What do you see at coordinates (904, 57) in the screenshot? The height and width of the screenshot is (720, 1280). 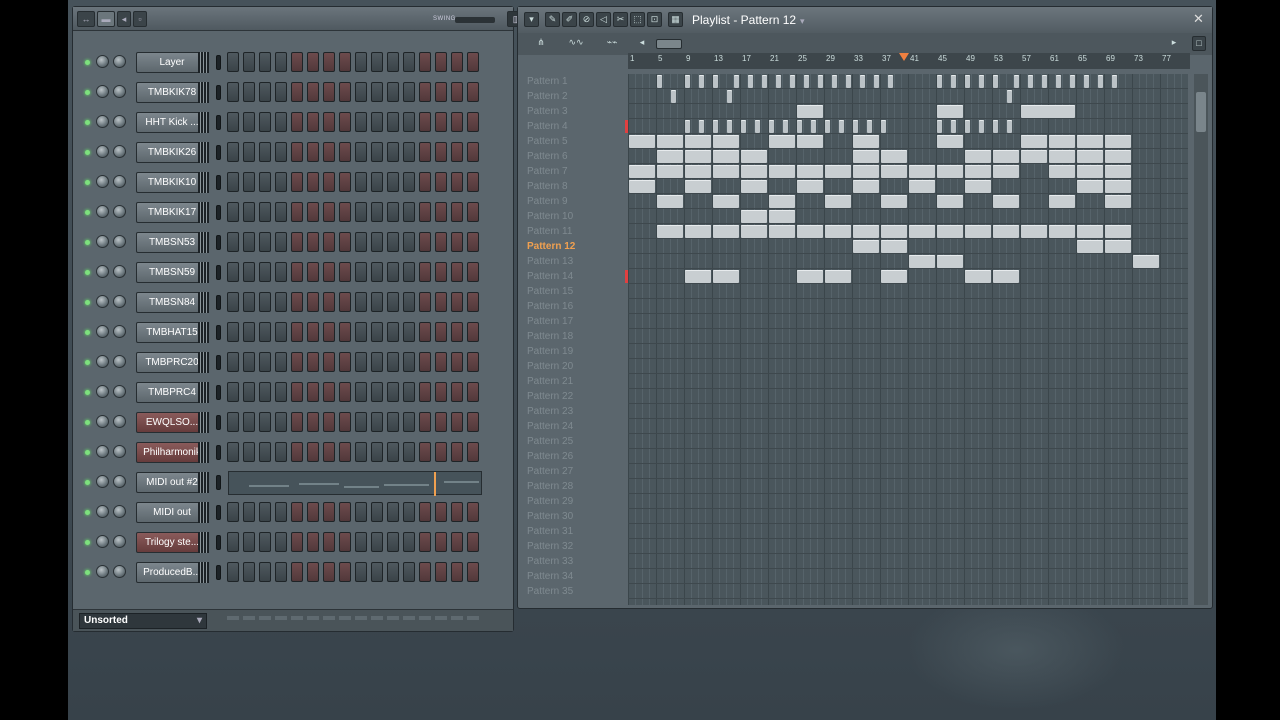 I see `playhead-marker` at bounding box center [904, 57].